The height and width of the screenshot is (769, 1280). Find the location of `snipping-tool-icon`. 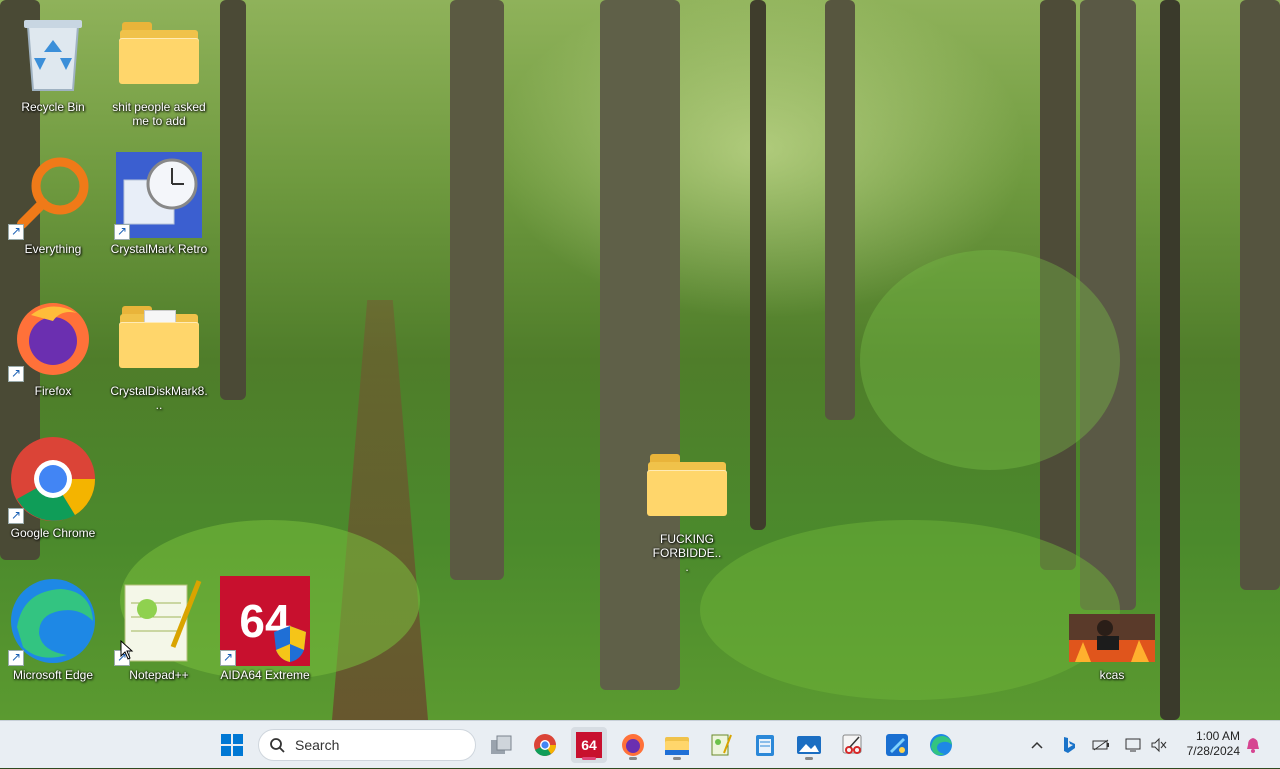

snipping-tool-icon is located at coordinates (852, 744).